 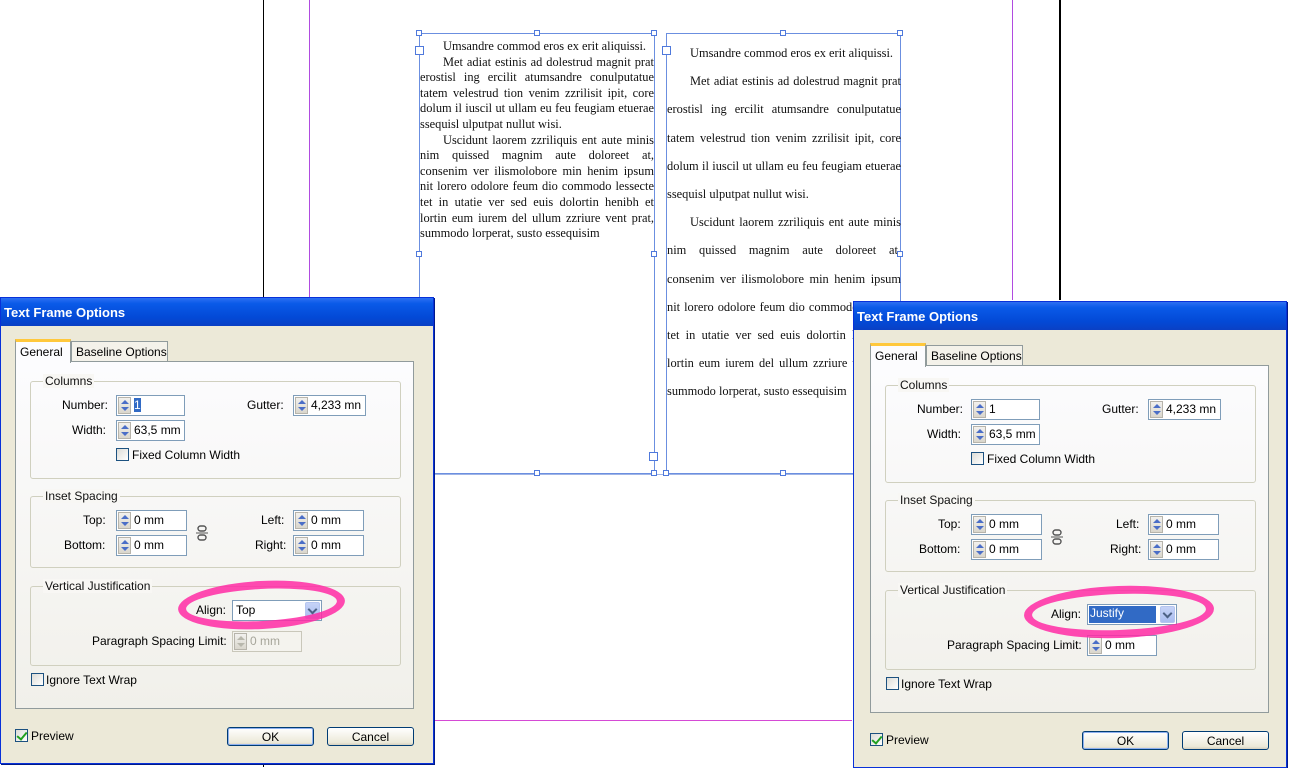 I want to click on out-port, so click(x=653, y=456).